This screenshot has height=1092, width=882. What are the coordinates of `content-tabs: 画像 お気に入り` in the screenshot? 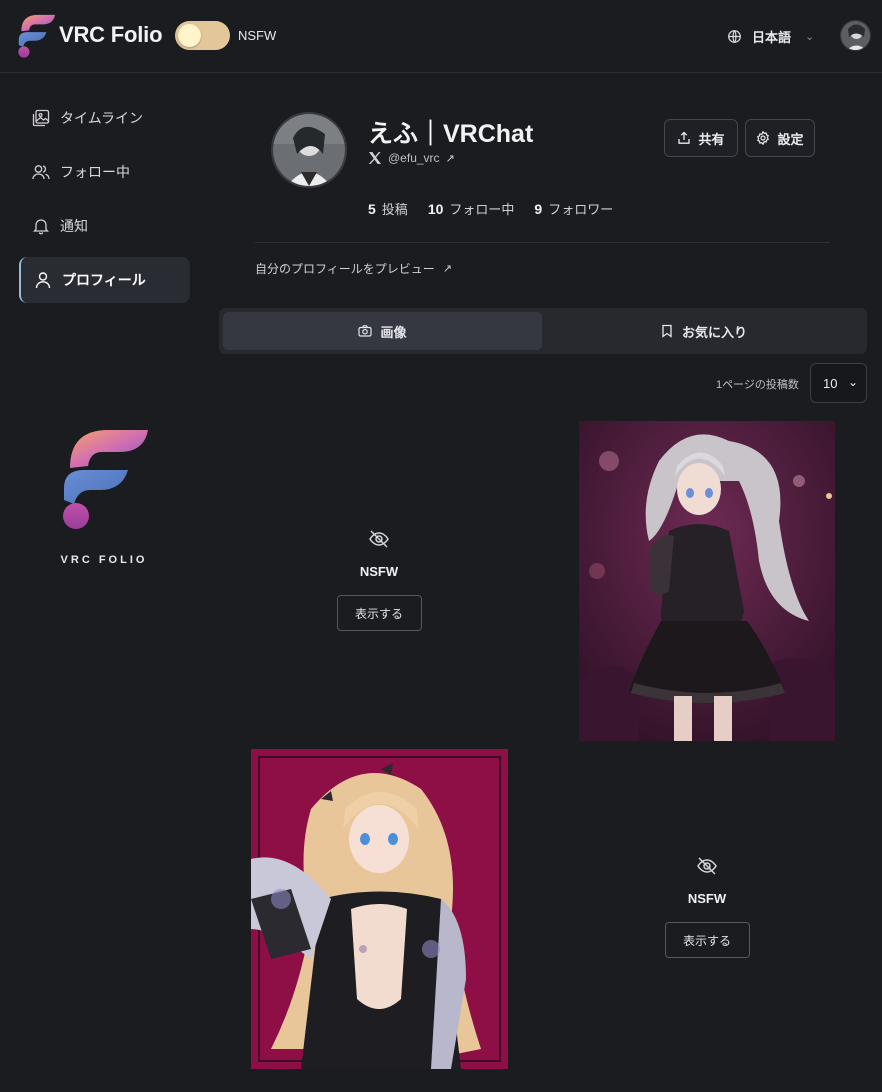 It's located at (543, 331).